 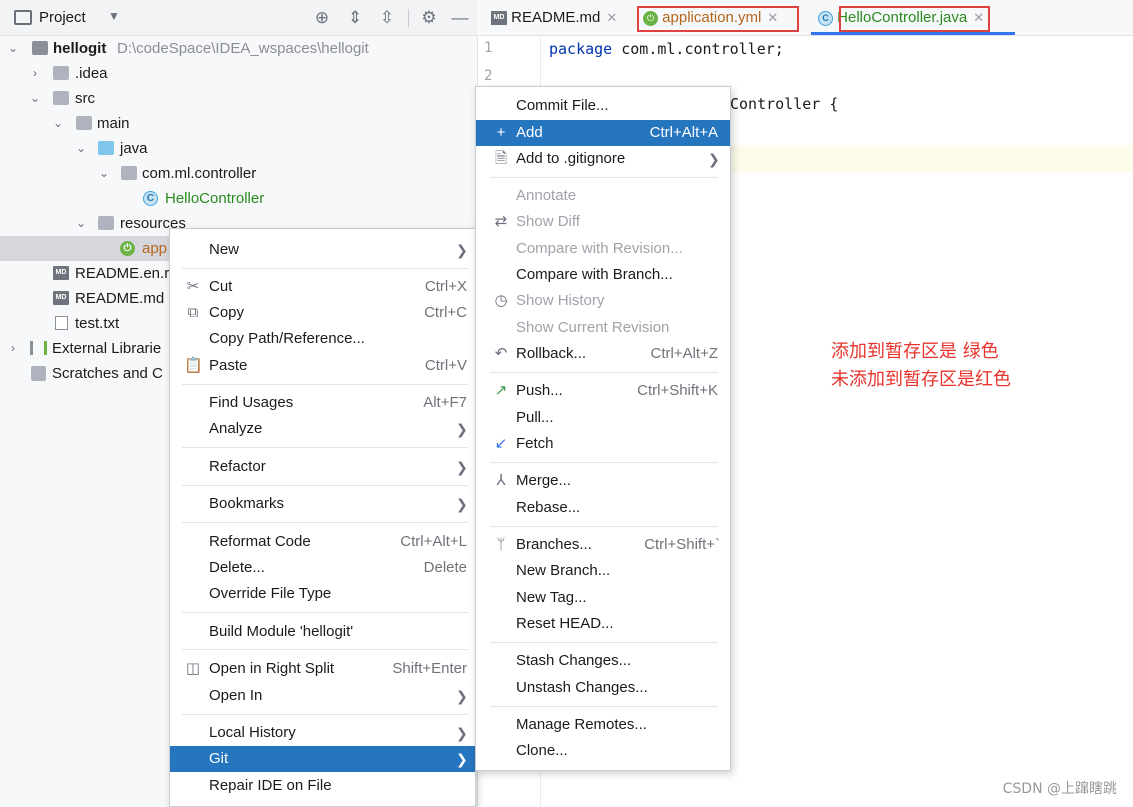 I want to click on menu-shortcut: Ctrl+X, so click(x=445, y=286).